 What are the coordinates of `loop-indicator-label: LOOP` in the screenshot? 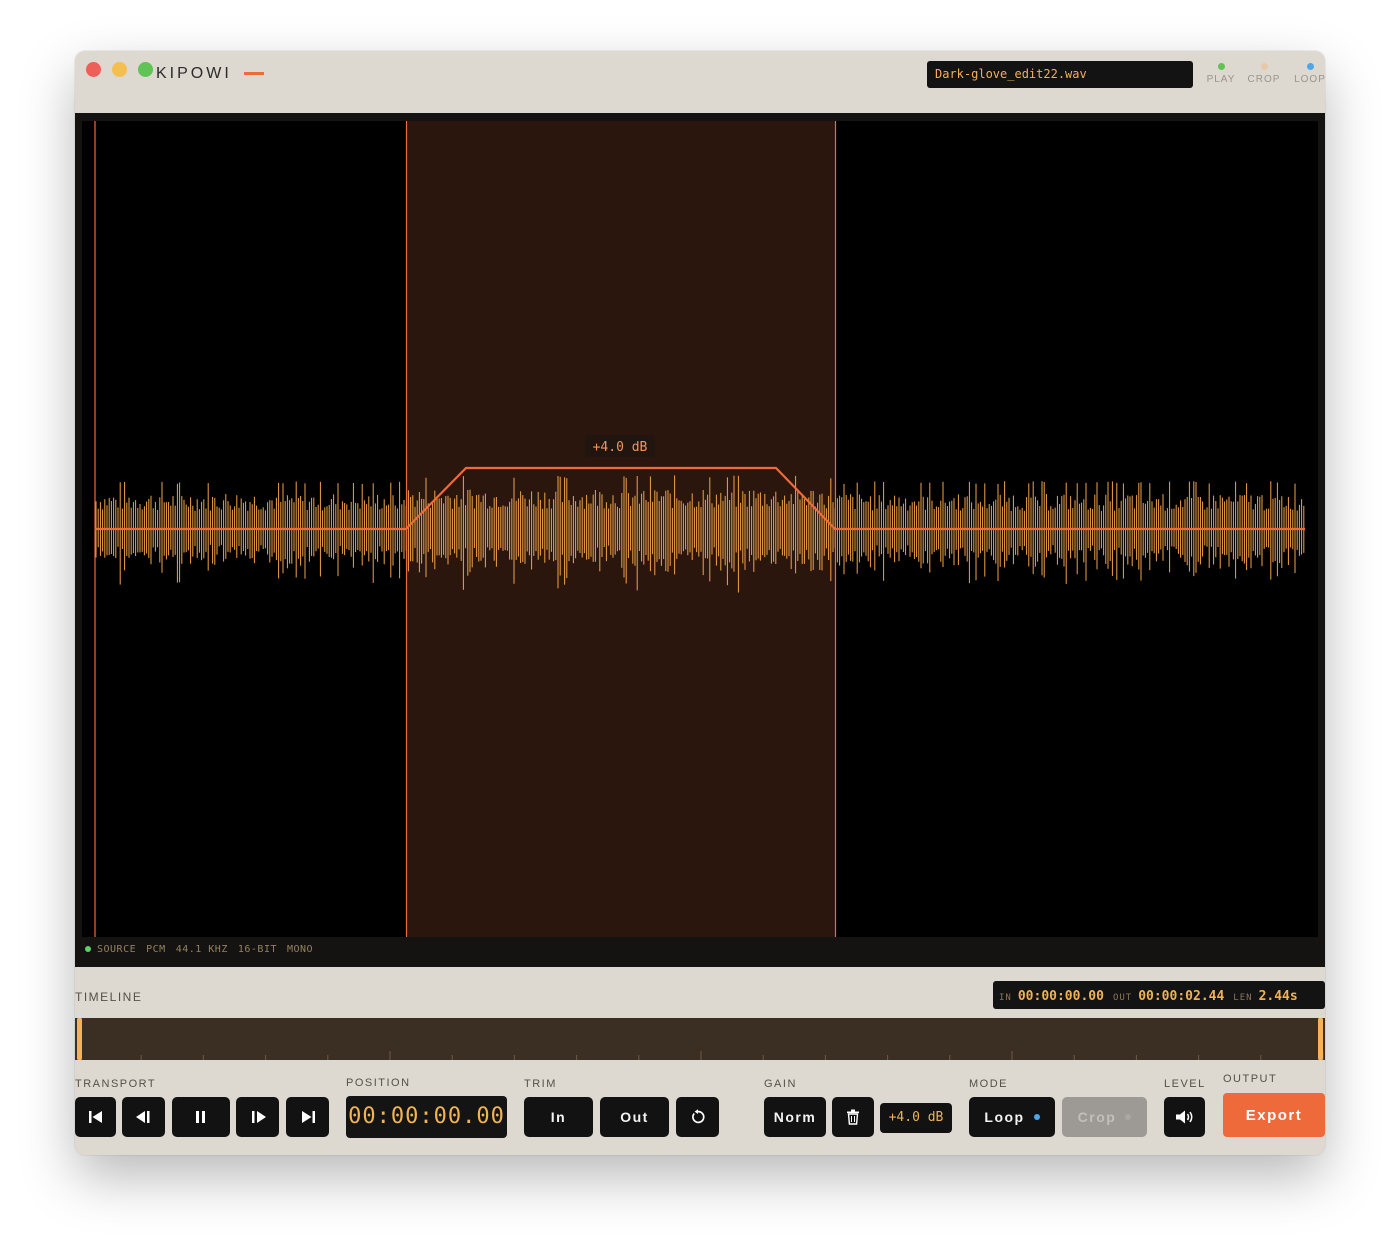 It's located at (1309, 79).